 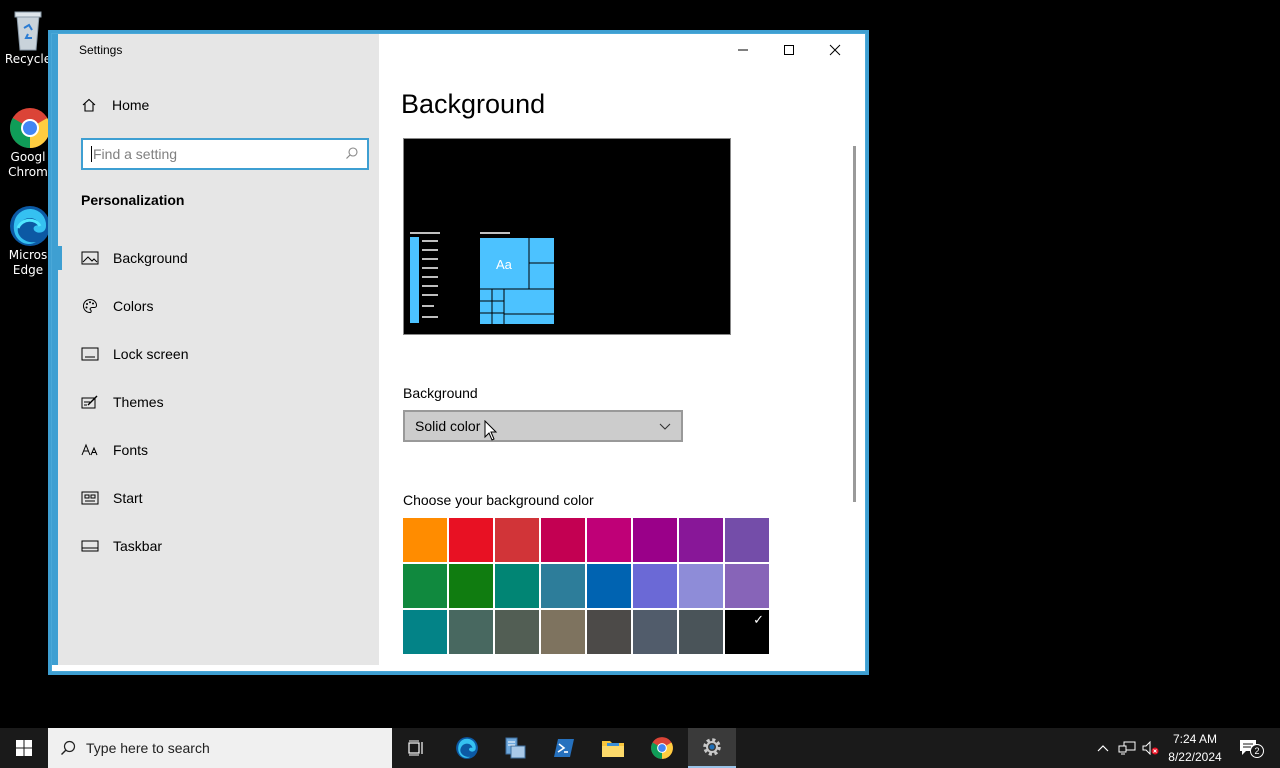 I want to click on start-button, so click(x=24, y=748).